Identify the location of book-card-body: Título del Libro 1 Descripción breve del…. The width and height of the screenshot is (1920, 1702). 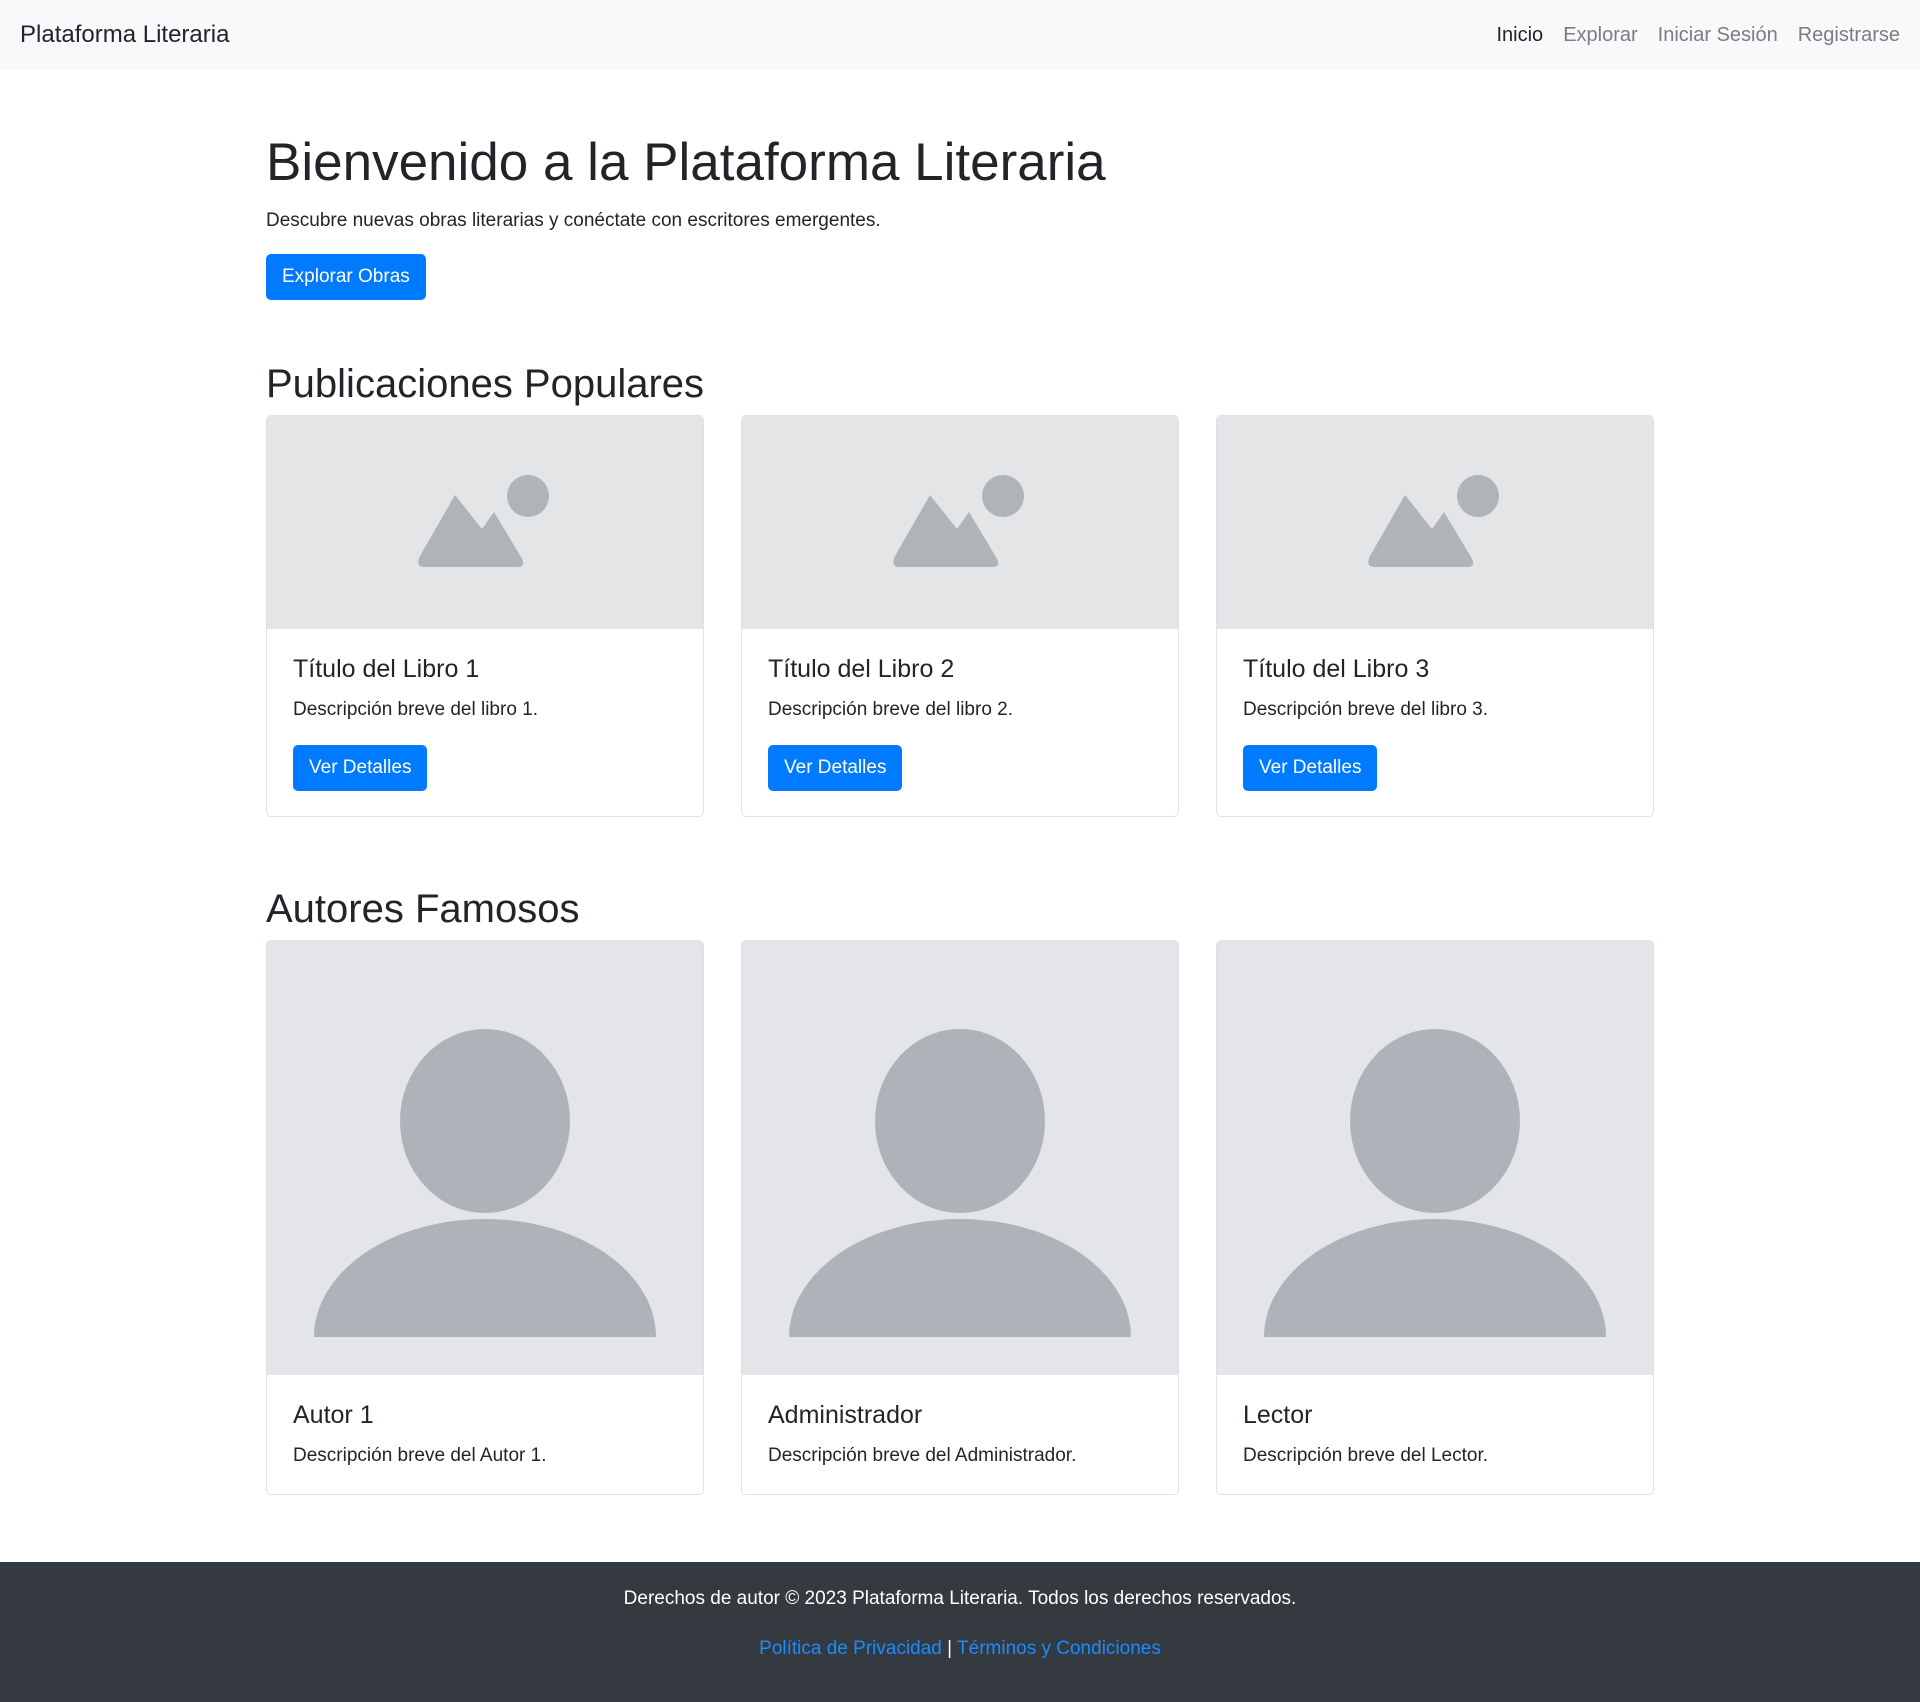
(485, 722).